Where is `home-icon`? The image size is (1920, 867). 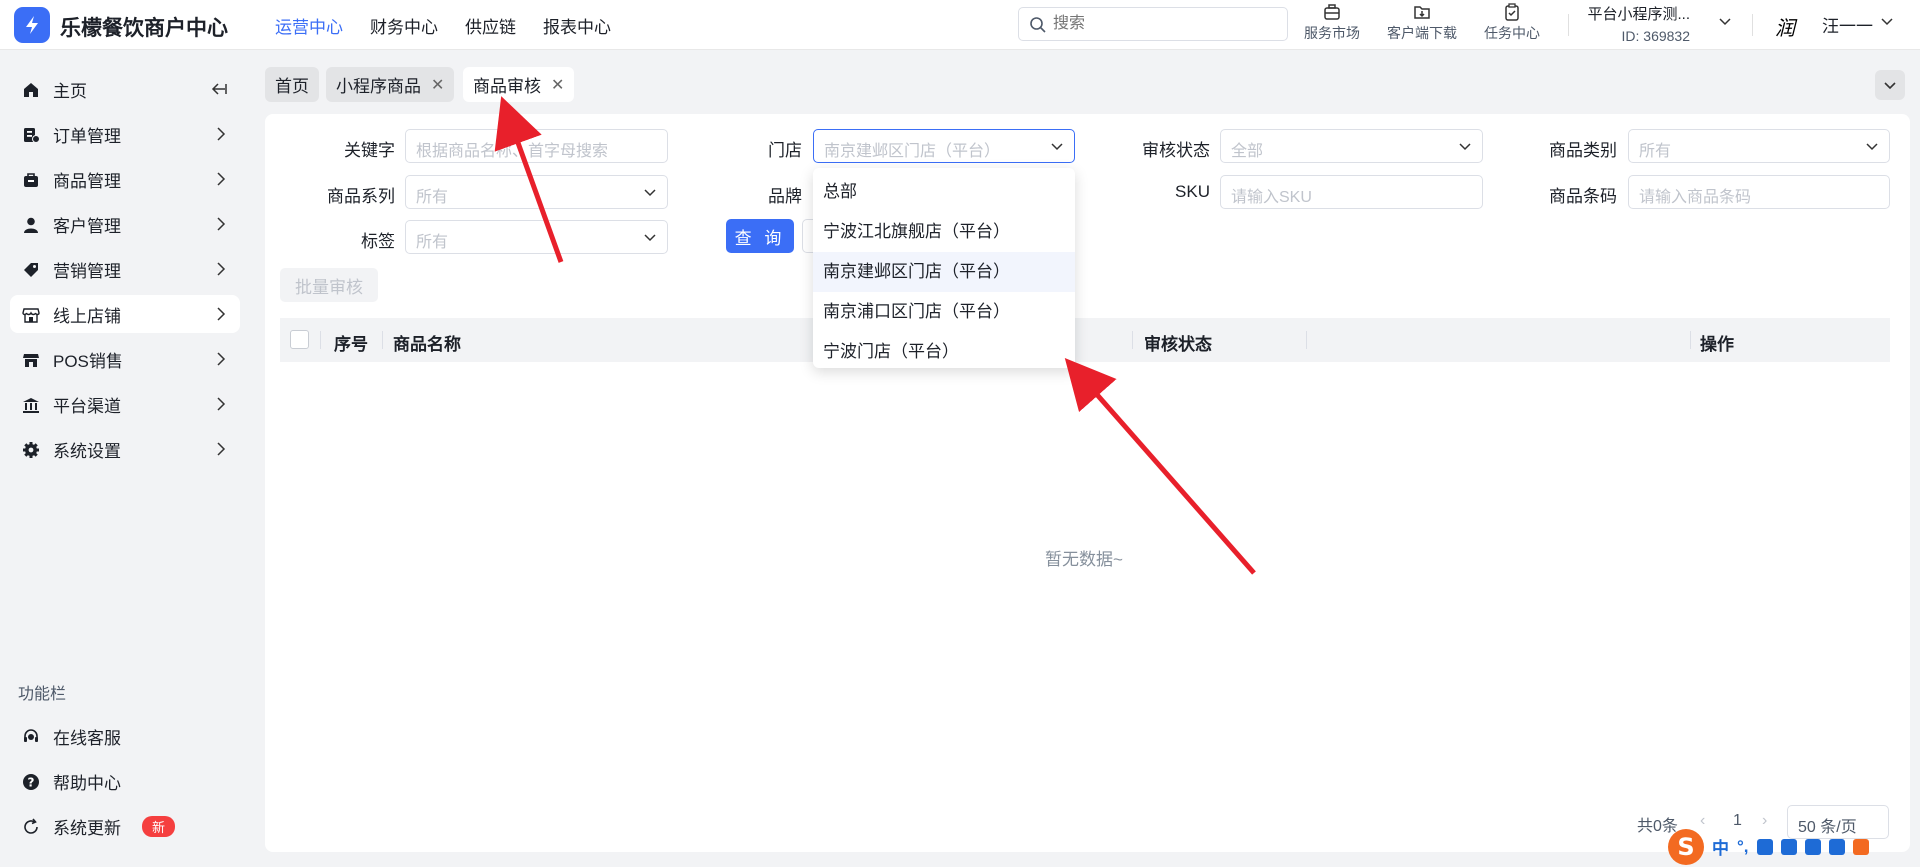 home-icon is located at coordinates (31, 90).